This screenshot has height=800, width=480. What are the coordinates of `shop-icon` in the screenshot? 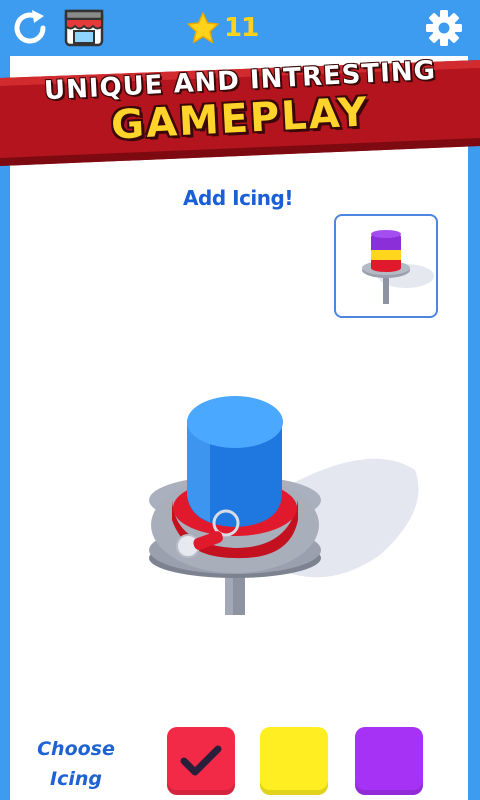 It's located at (84, 28).